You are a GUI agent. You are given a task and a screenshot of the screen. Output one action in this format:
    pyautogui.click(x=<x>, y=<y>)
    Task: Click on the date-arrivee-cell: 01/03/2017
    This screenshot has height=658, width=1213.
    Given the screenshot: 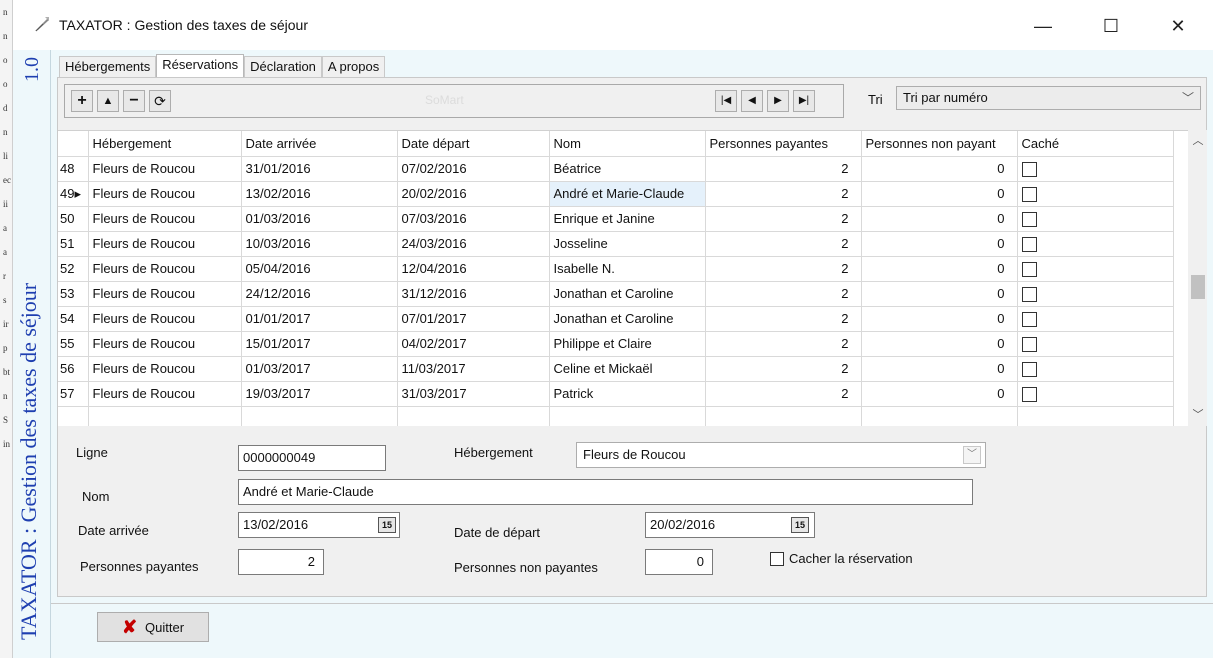 What is the action you would take?
    pyautogui.click(x=319, y=369)
    